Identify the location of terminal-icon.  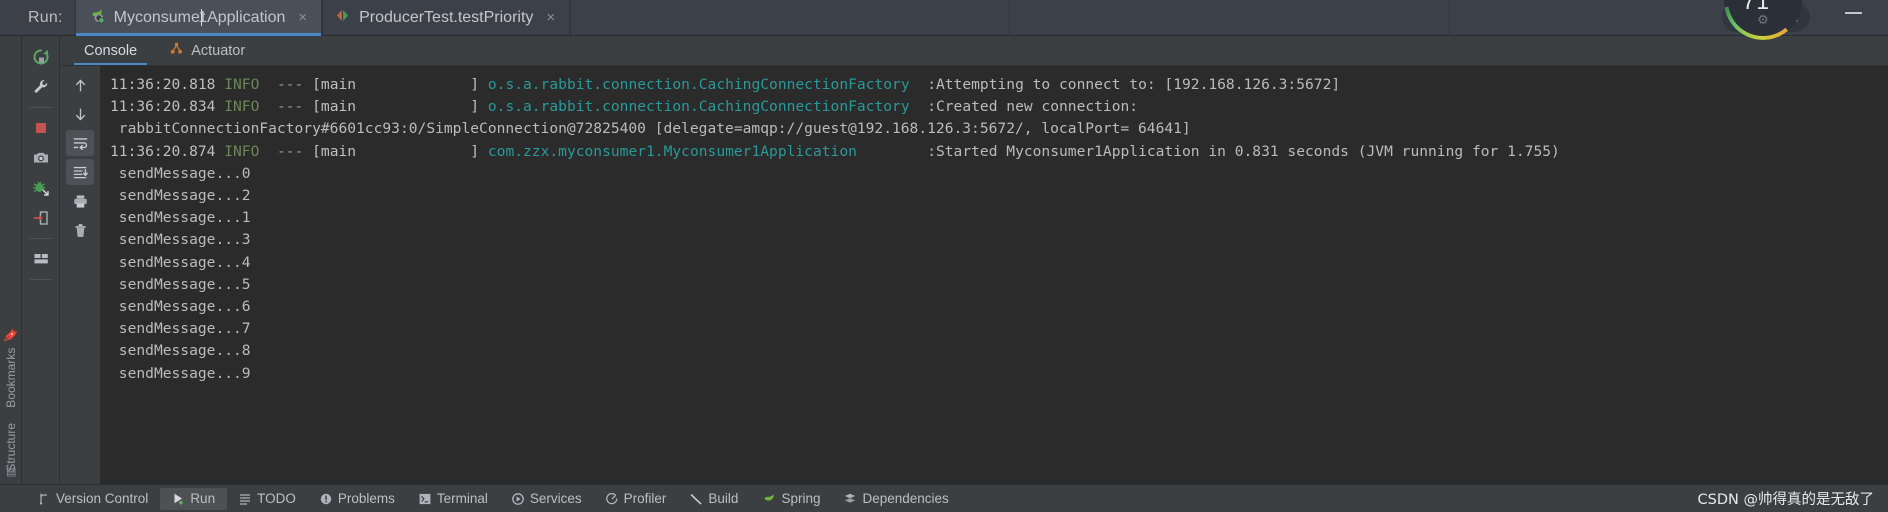
(425, 499).